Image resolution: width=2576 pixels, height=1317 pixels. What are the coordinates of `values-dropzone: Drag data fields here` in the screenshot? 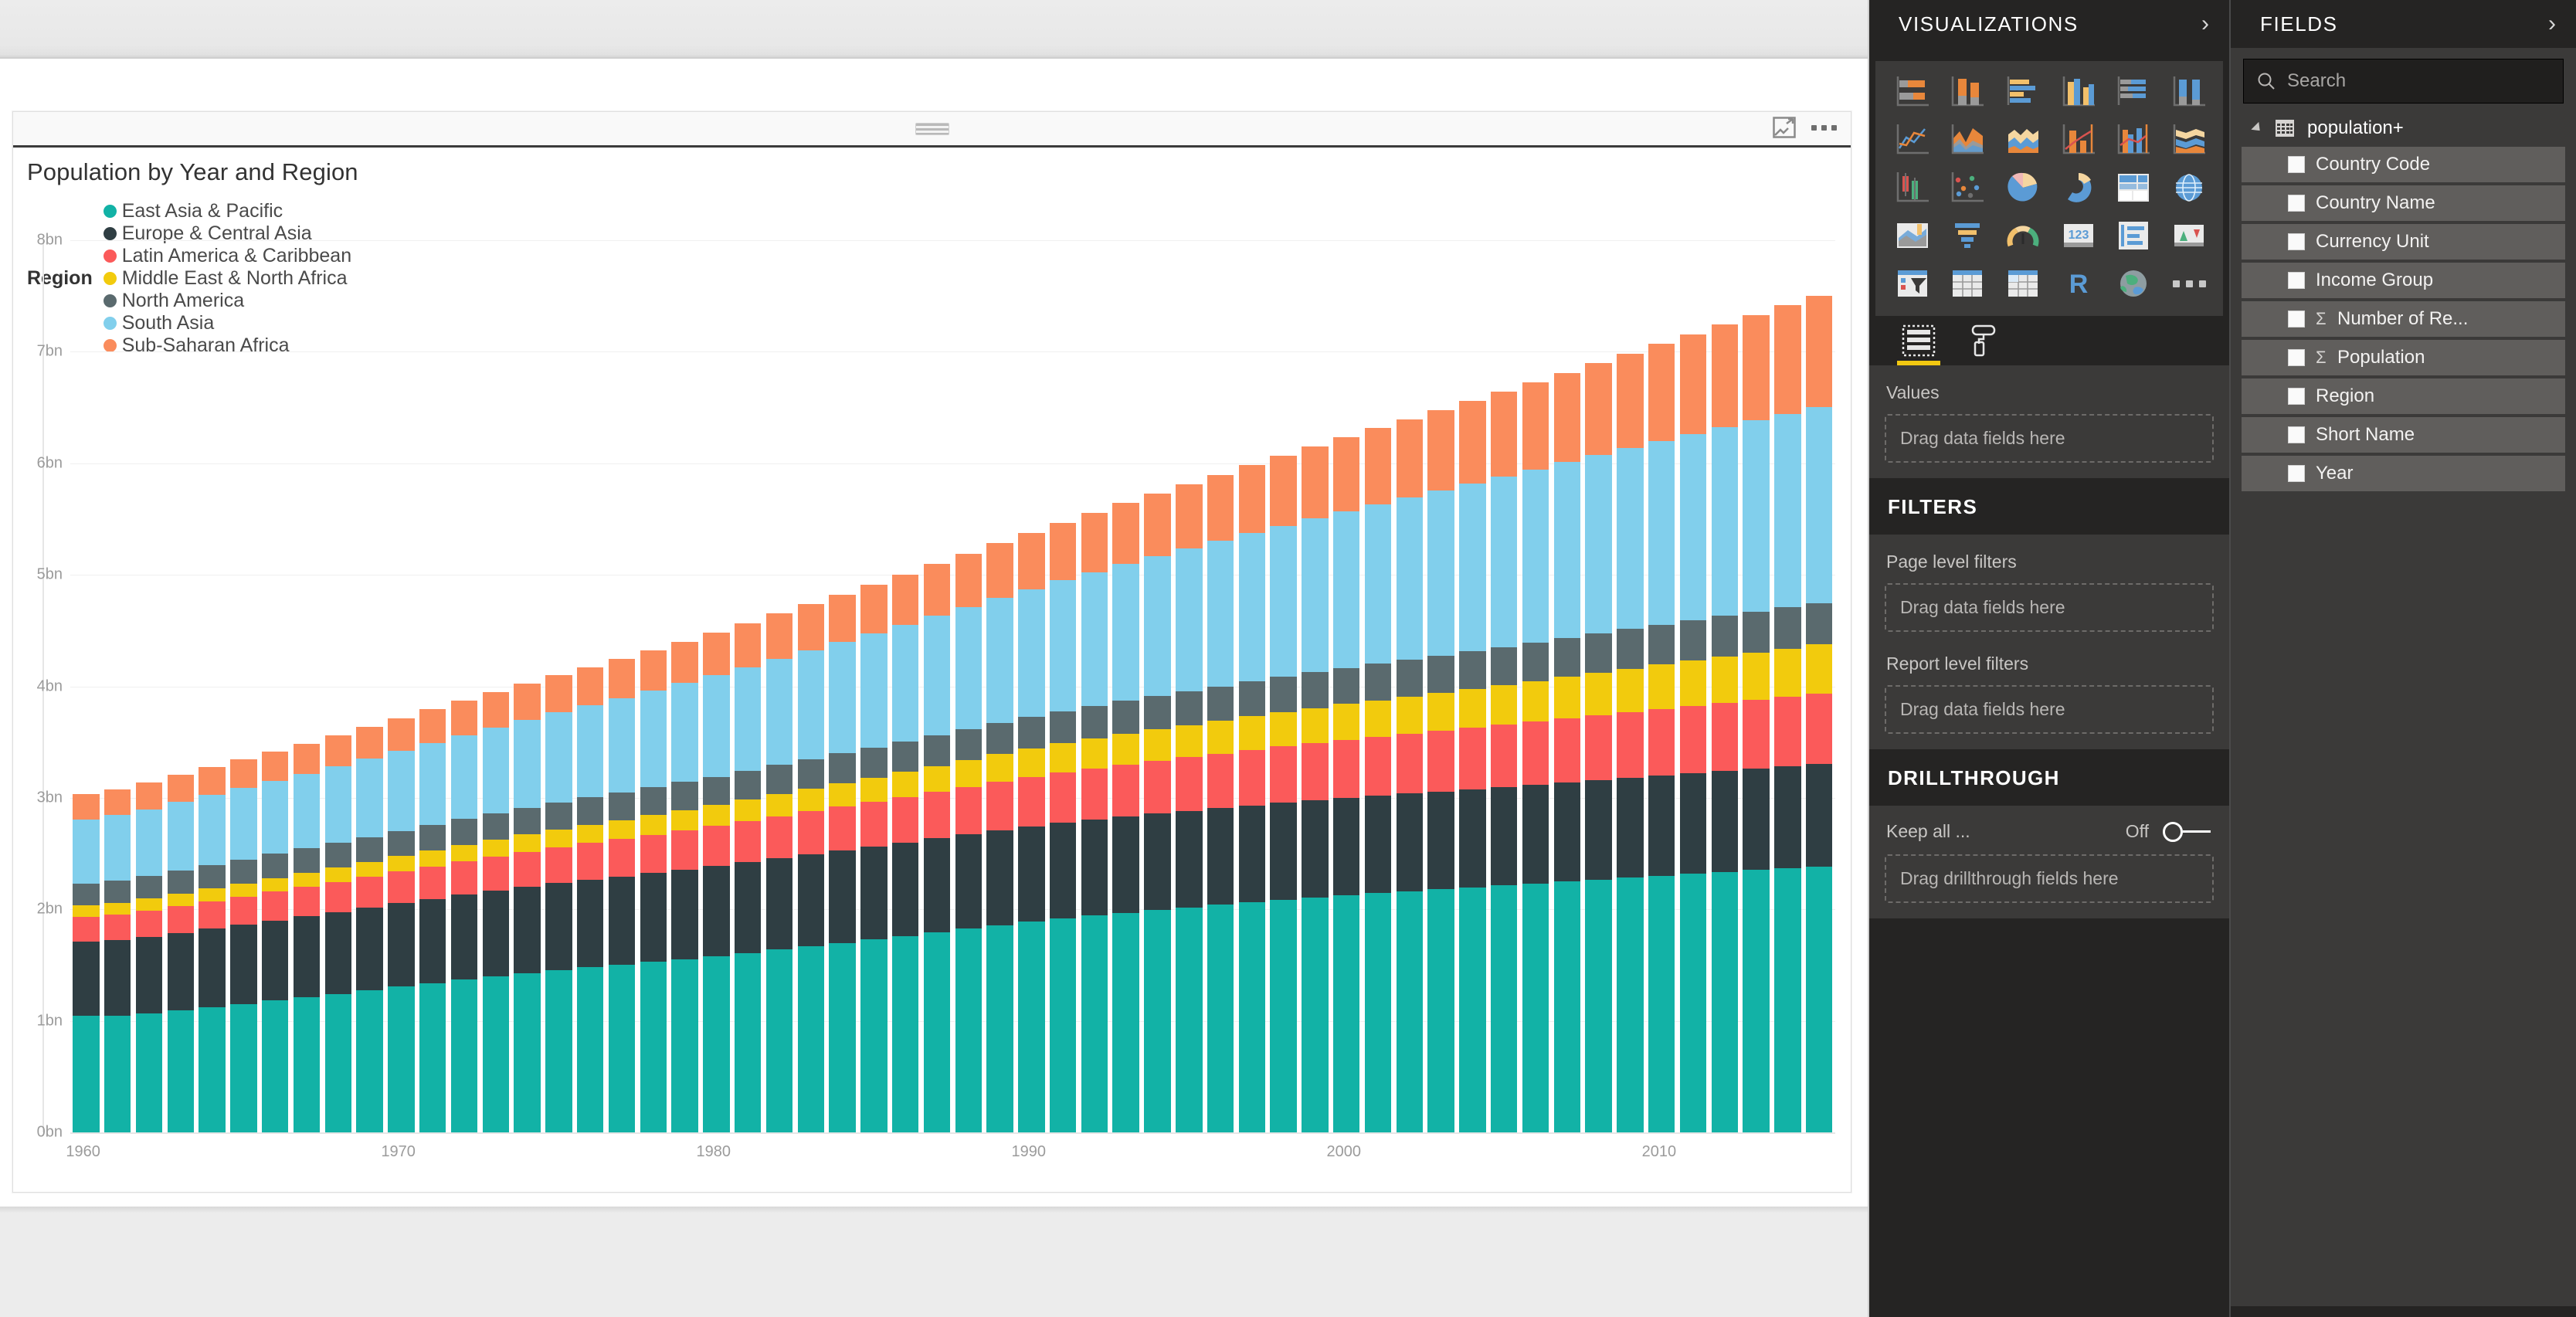 It's located at (2049, 439).